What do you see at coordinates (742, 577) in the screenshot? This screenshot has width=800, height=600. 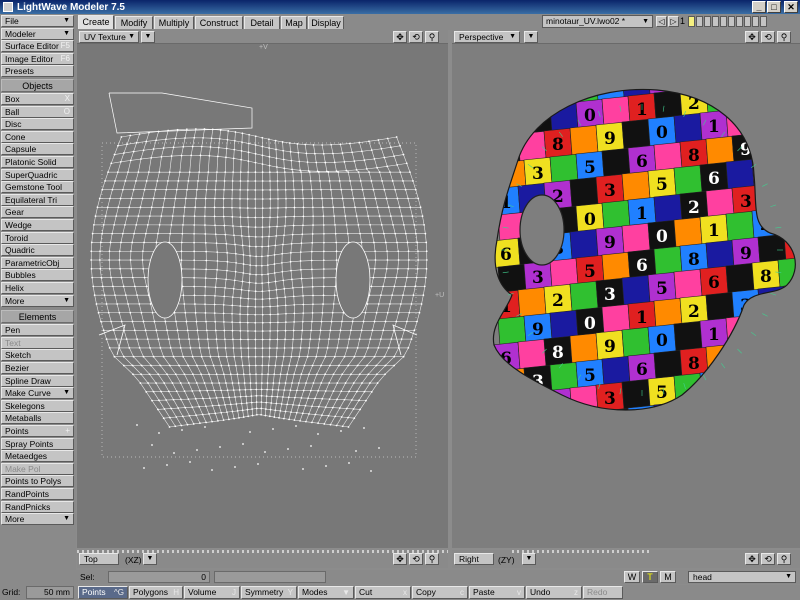 I see `surface-select: head ▼` at bounding box center [742, 577].